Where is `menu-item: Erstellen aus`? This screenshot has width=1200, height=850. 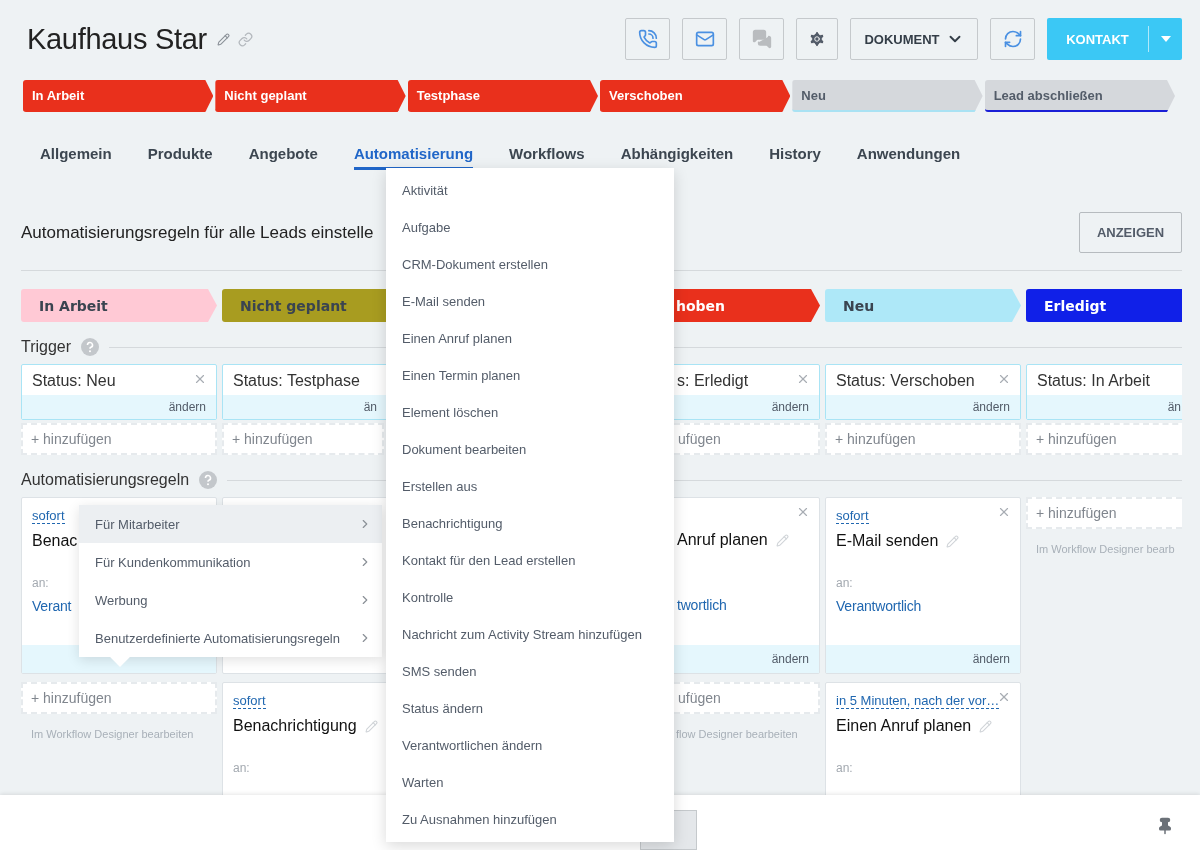
menu-item: Erstellen aus is located at coordinates (530, 486).